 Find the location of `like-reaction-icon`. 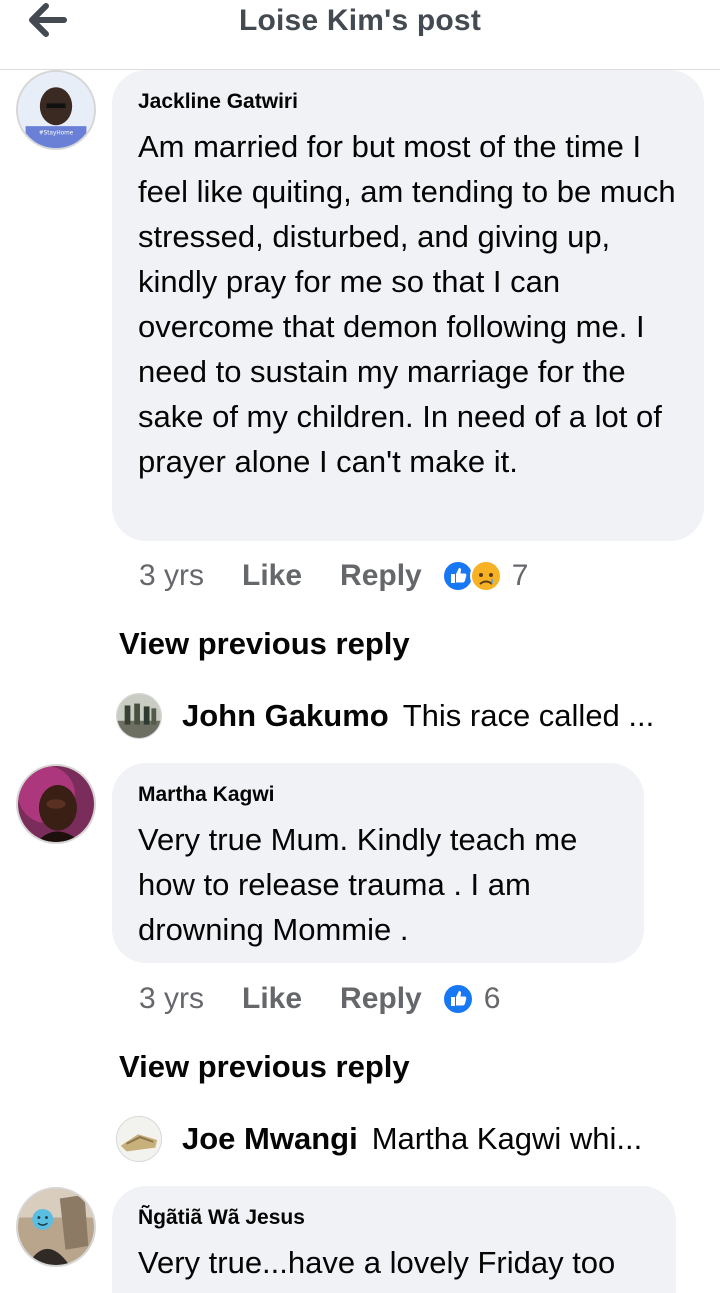

like-reaction-icon is located at coordinates (457, 999).